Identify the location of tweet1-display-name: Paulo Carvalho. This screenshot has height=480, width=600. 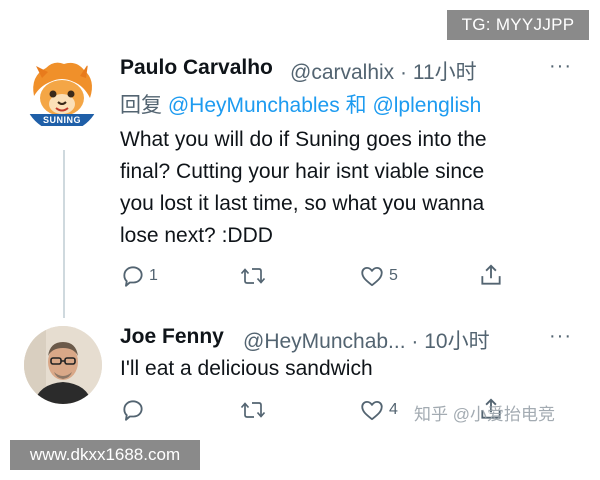
(196, 68).